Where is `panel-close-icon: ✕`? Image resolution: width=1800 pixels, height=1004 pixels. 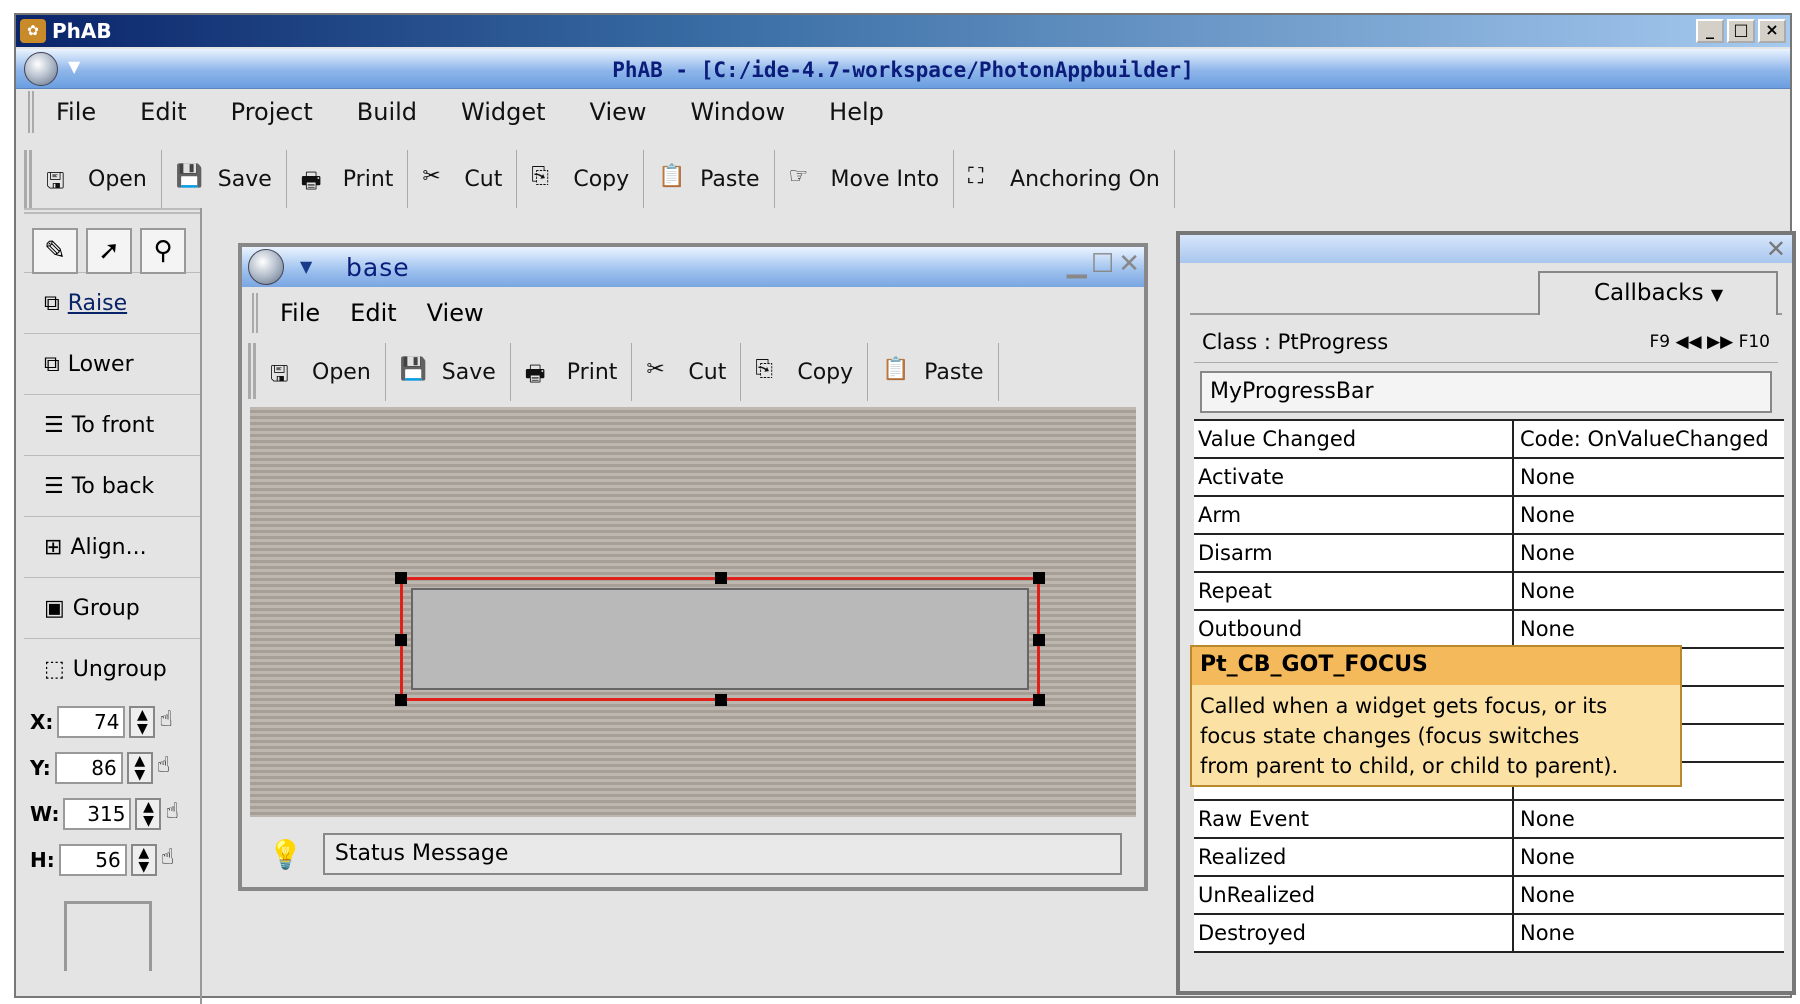 panel-close-icon: ✕ is located at coordinates (1776, 249).